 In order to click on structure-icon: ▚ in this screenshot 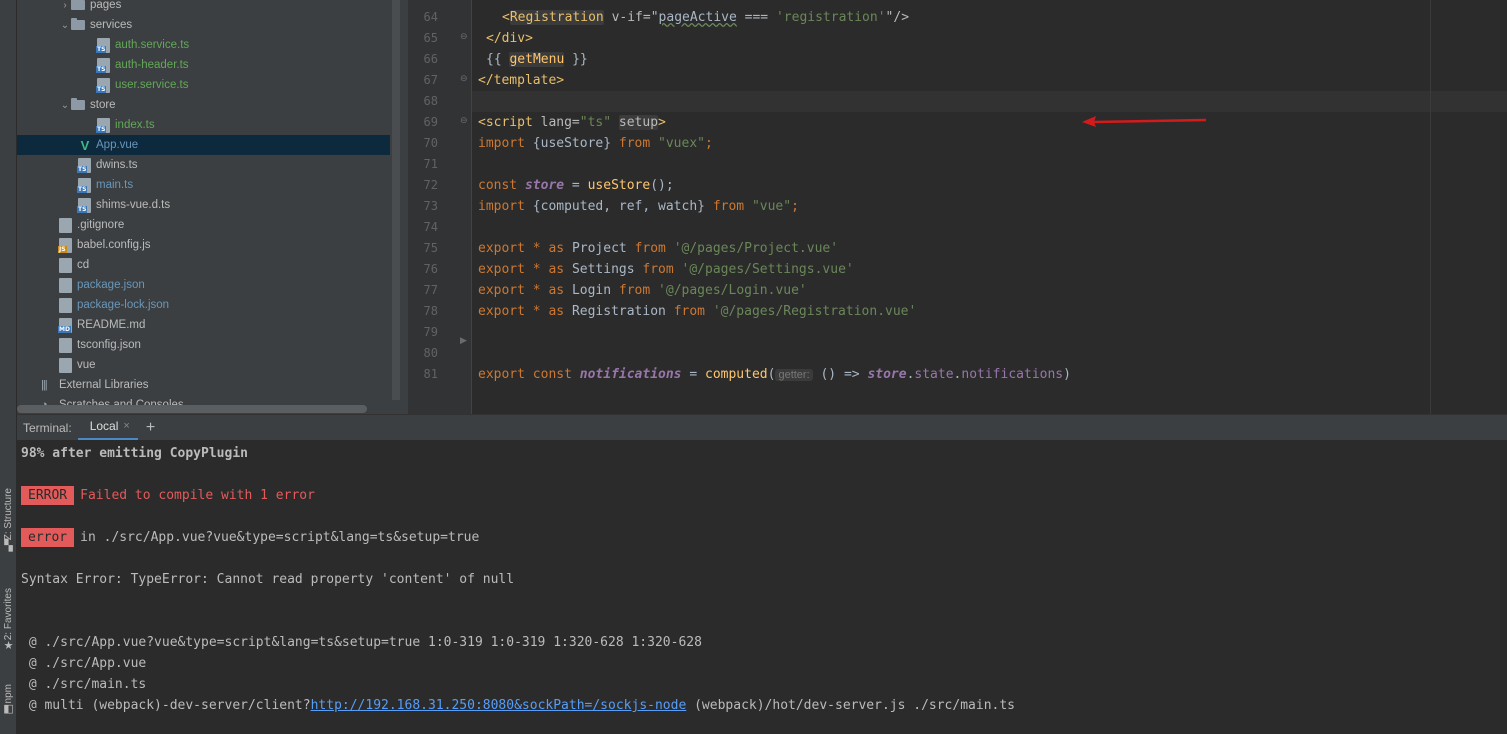, I will do `click(8, 546)`.